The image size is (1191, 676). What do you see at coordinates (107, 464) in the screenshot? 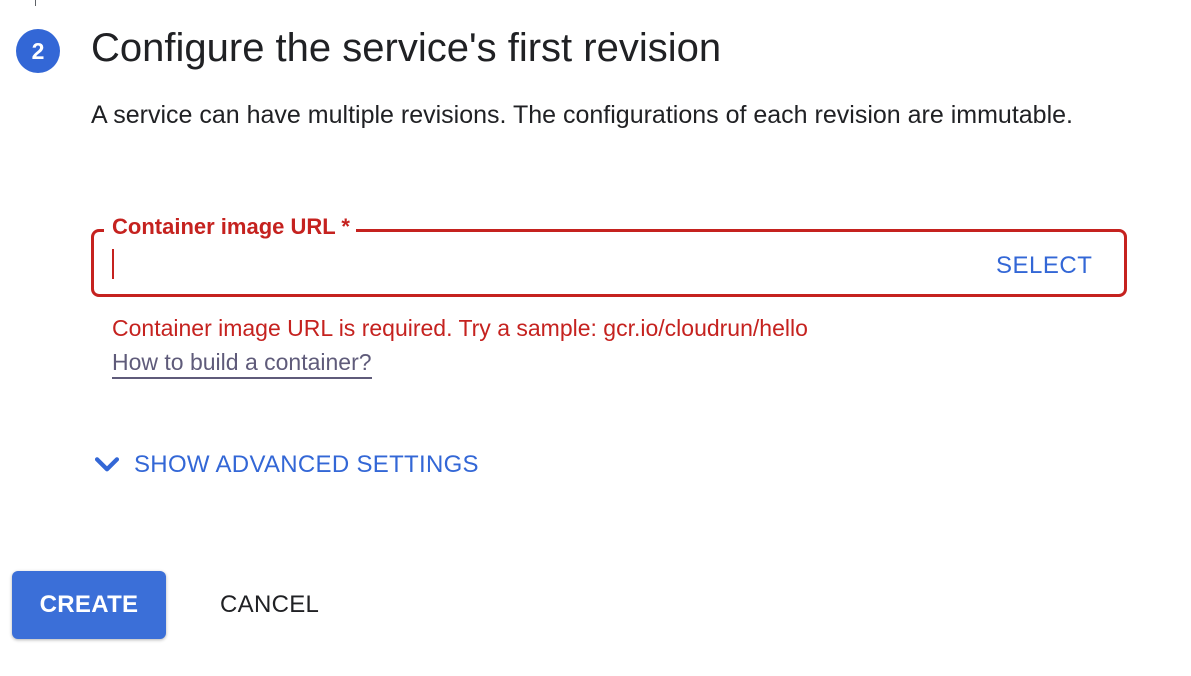
I see `chevron-down-icon` at bounding box center [107, 464].